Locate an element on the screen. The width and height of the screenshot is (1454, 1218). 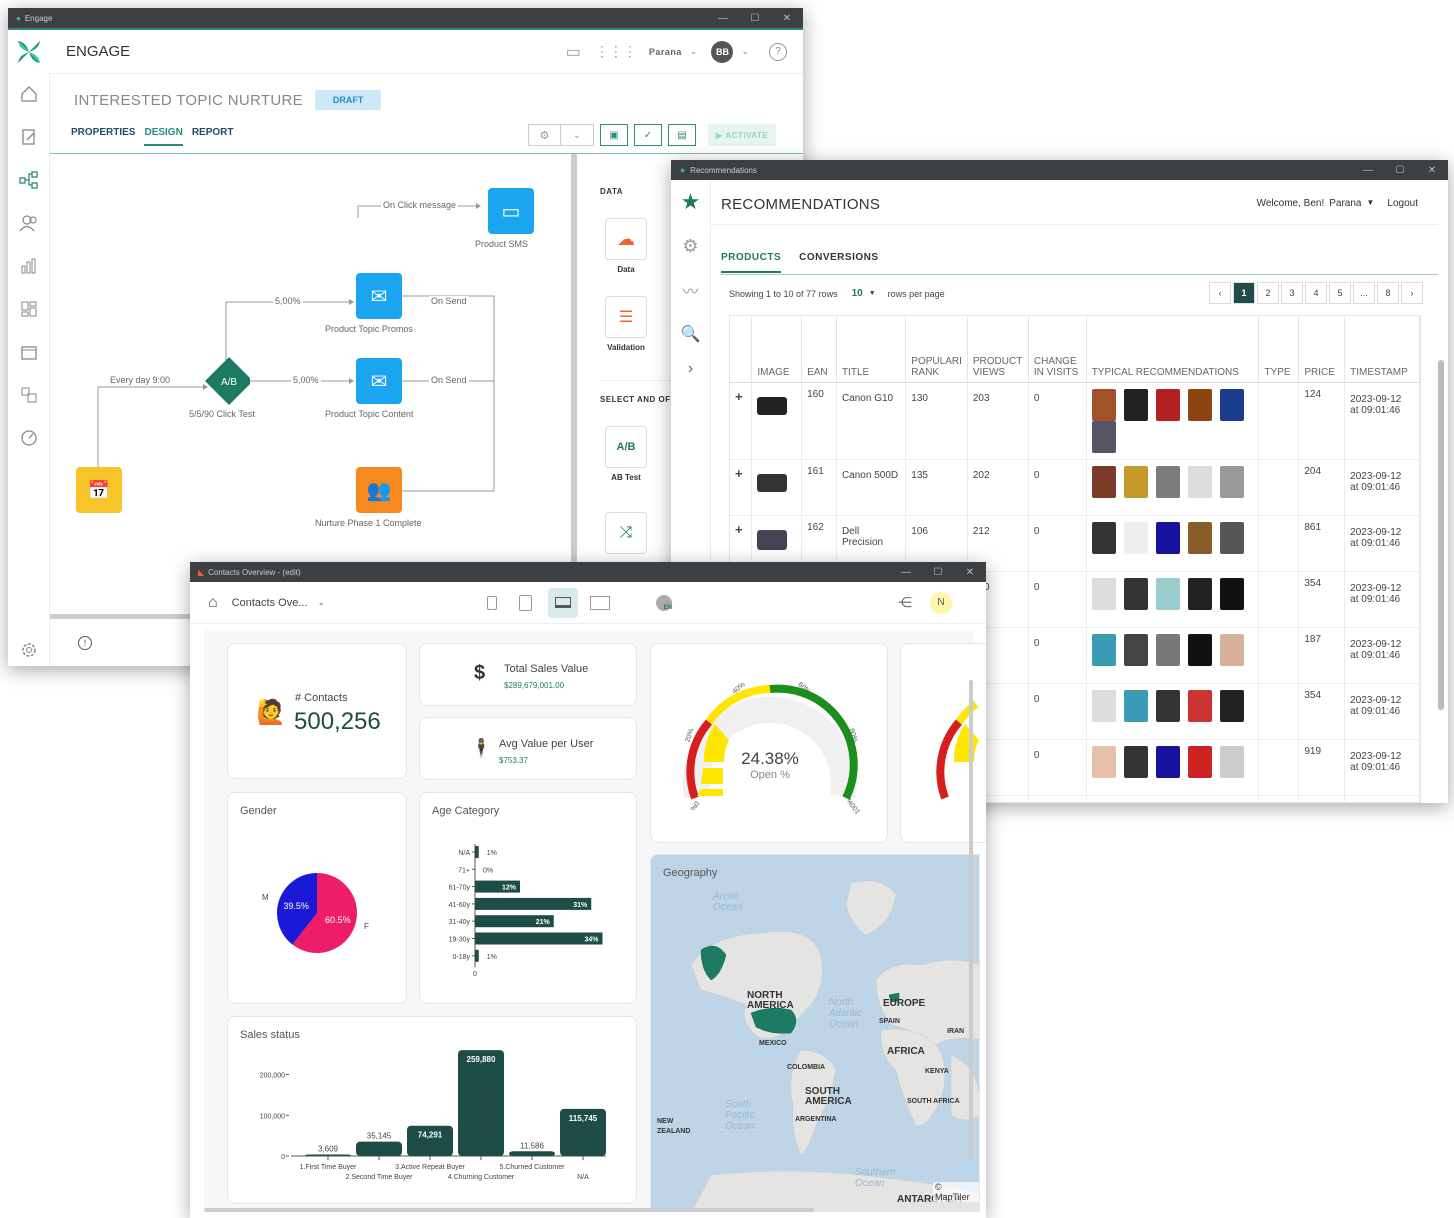
share-icon: ⋲ is located at coordinates (905, 602).